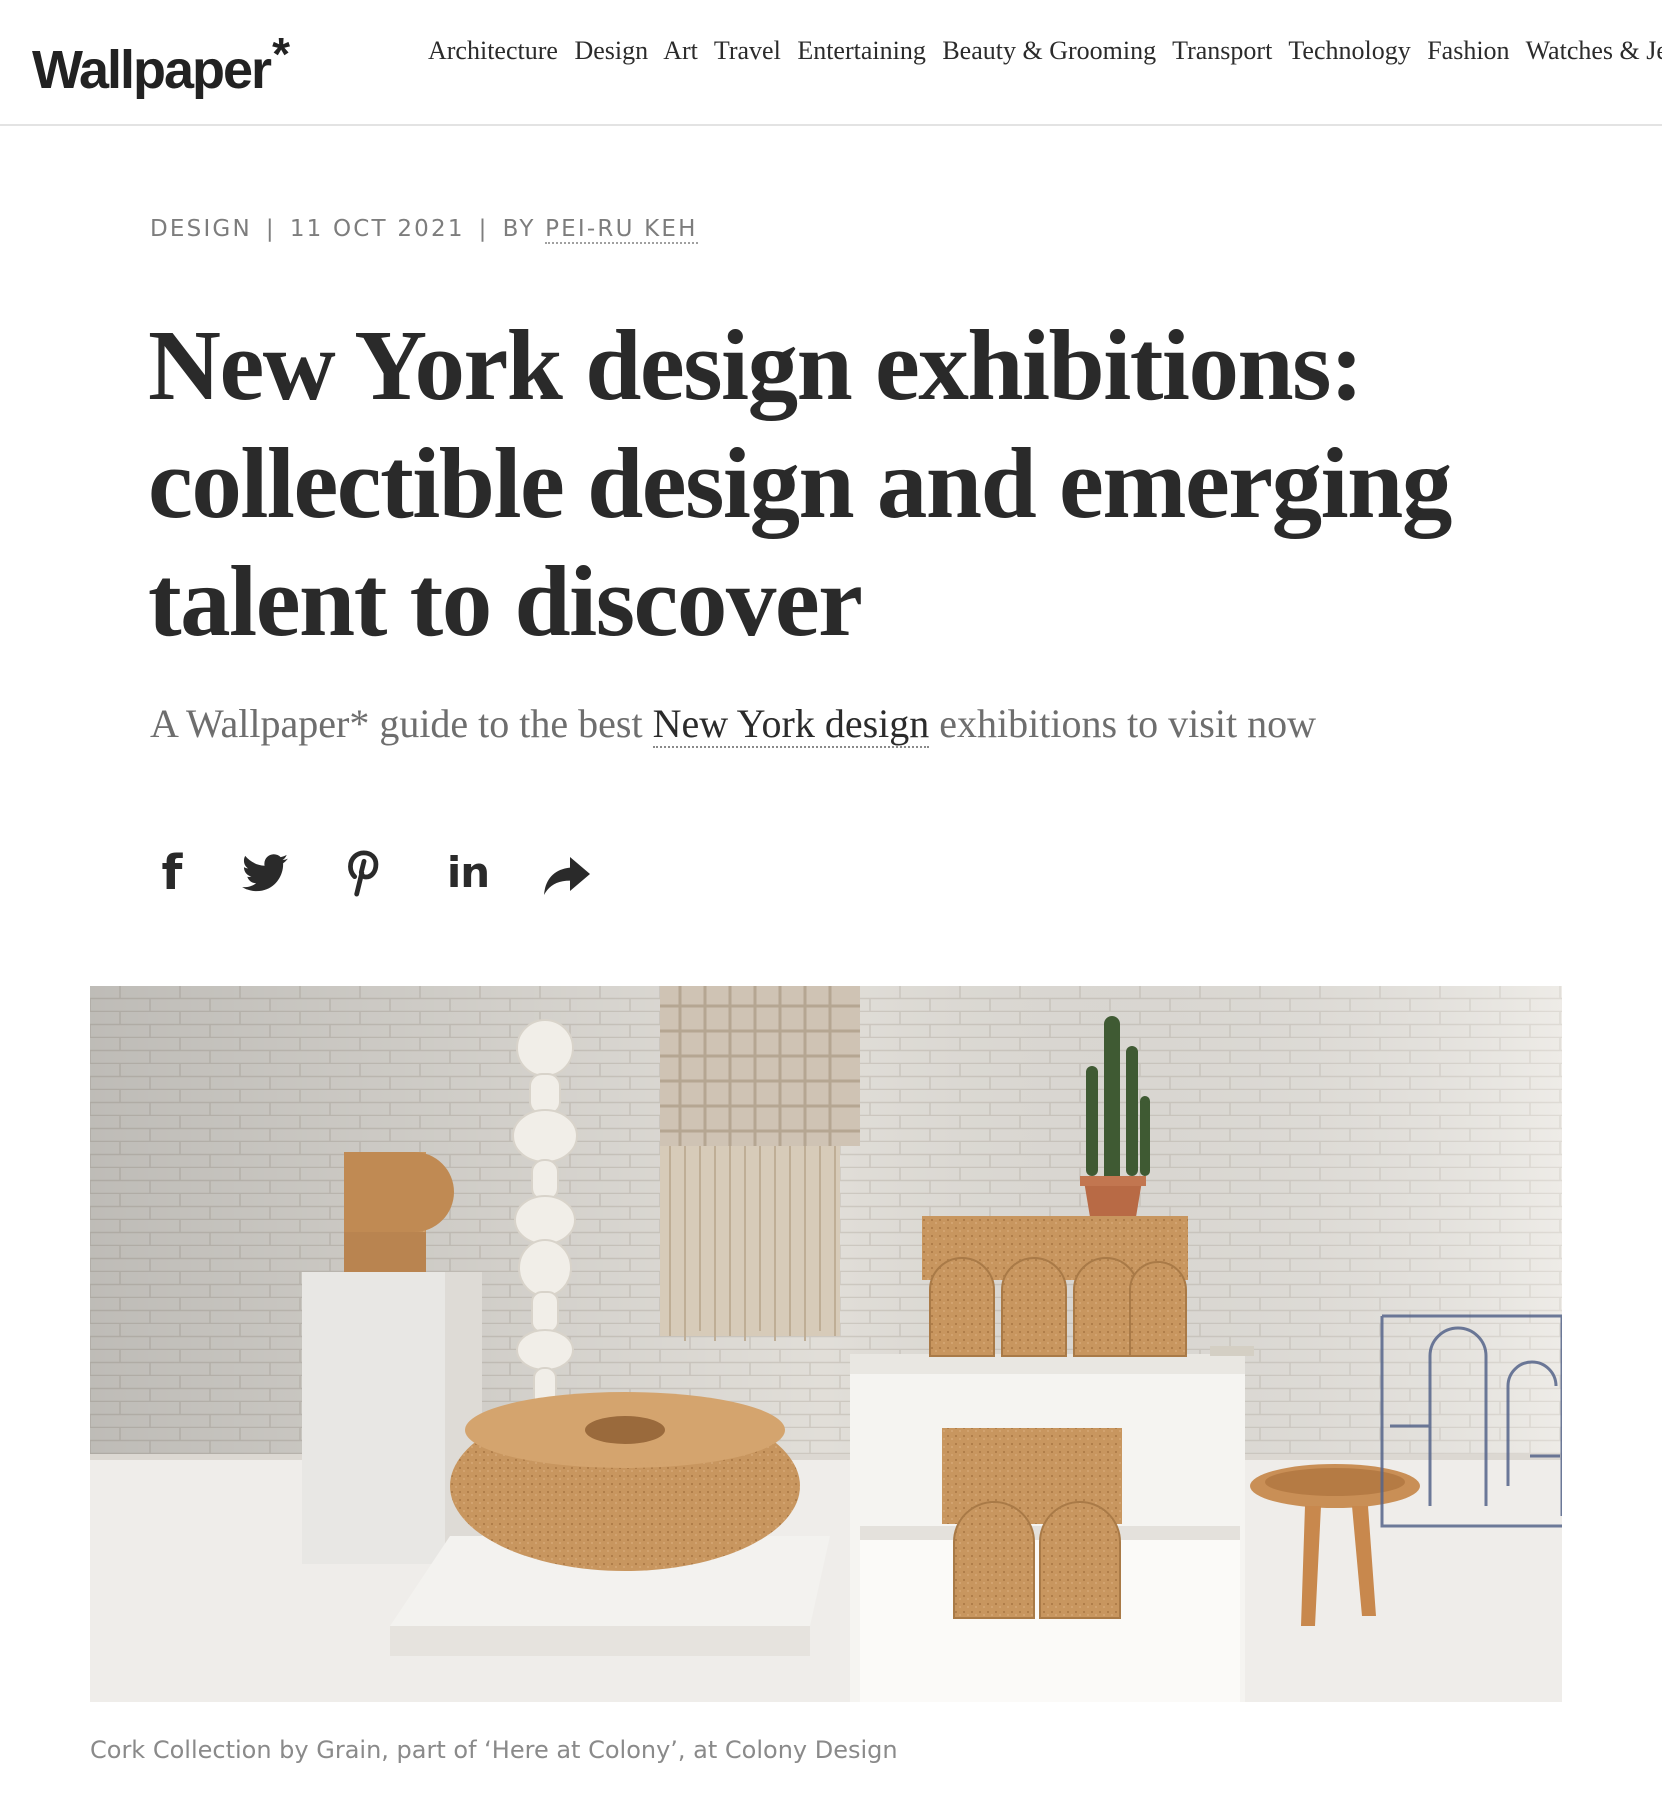 Image resolution: width=1662 pixels, height=1806 pixels. Describe the element at coordinates (611, 50) in the screenshot. I see `nav-item-design: Design` at that location.